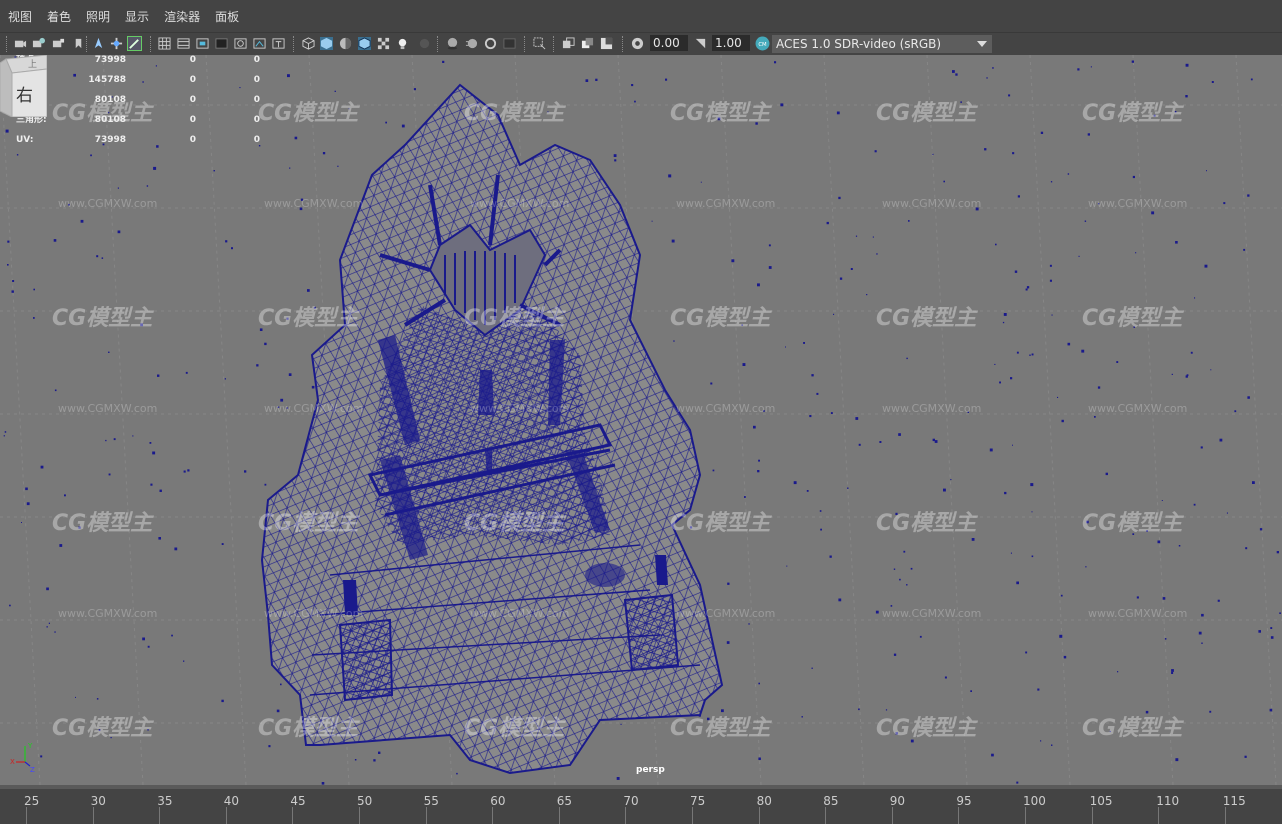  Describe the element at coordinates (345, 43) in the screenshot. I see `shade-wire-icon` at that location.